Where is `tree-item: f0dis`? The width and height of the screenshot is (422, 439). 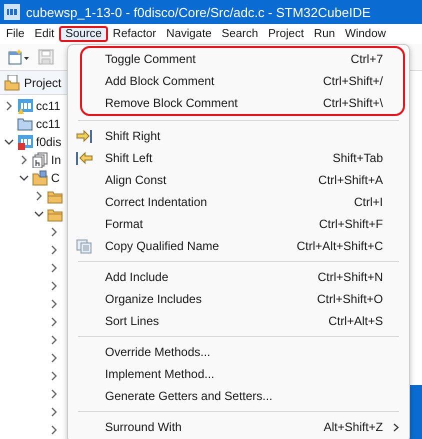
tree-item: f0dis is located at coordinates (49, 142).